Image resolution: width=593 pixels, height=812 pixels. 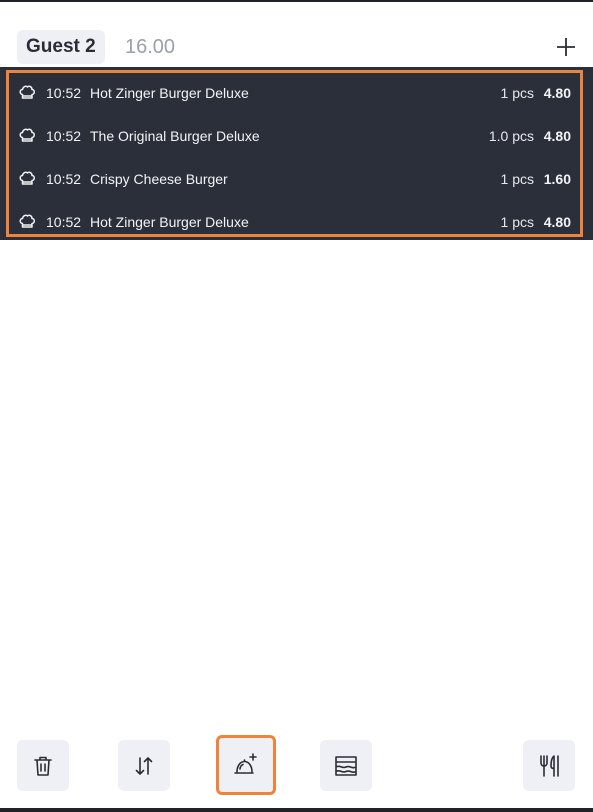 I want to click on layers-icon, so click(x=346, y=765).